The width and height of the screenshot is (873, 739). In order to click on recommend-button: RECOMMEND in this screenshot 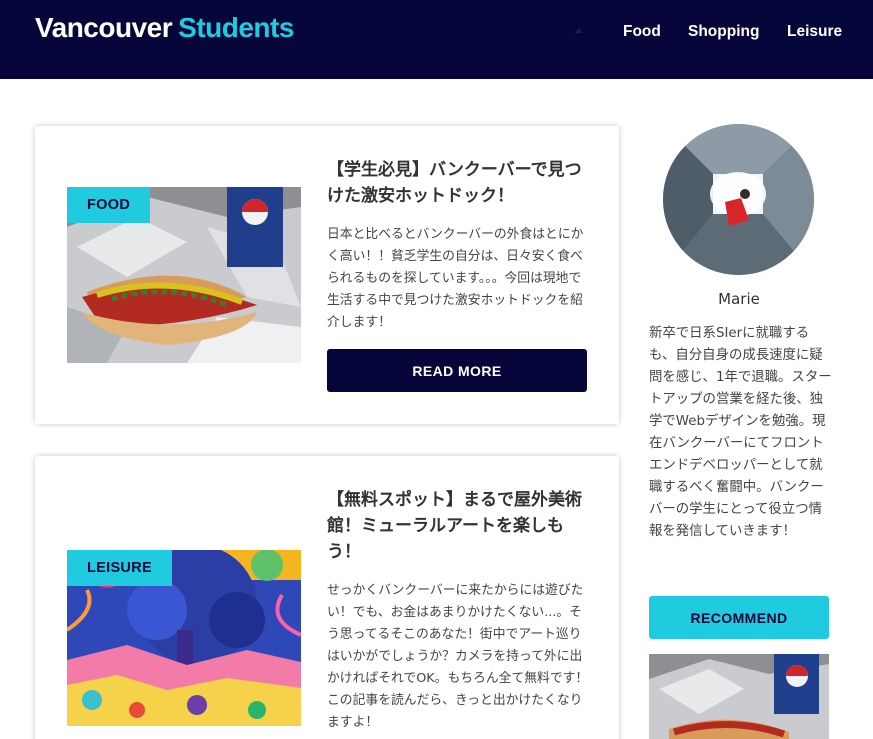, I will do `click(739, 617)`.